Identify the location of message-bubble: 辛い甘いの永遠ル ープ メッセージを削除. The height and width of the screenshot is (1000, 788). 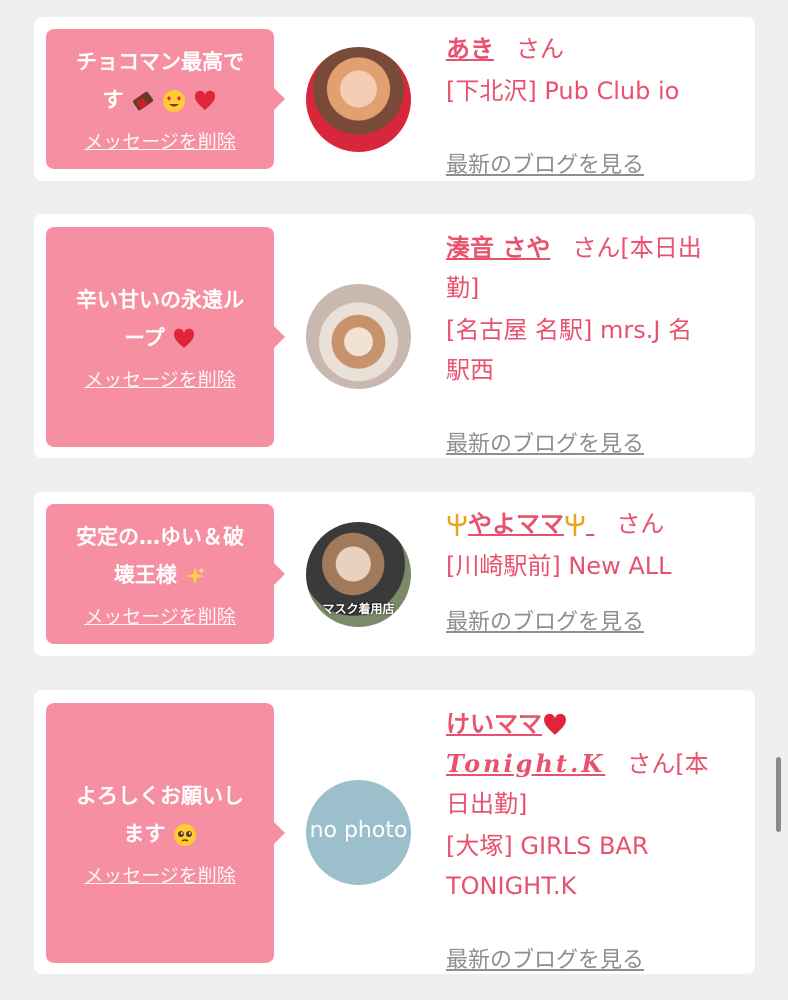
(165, 337).